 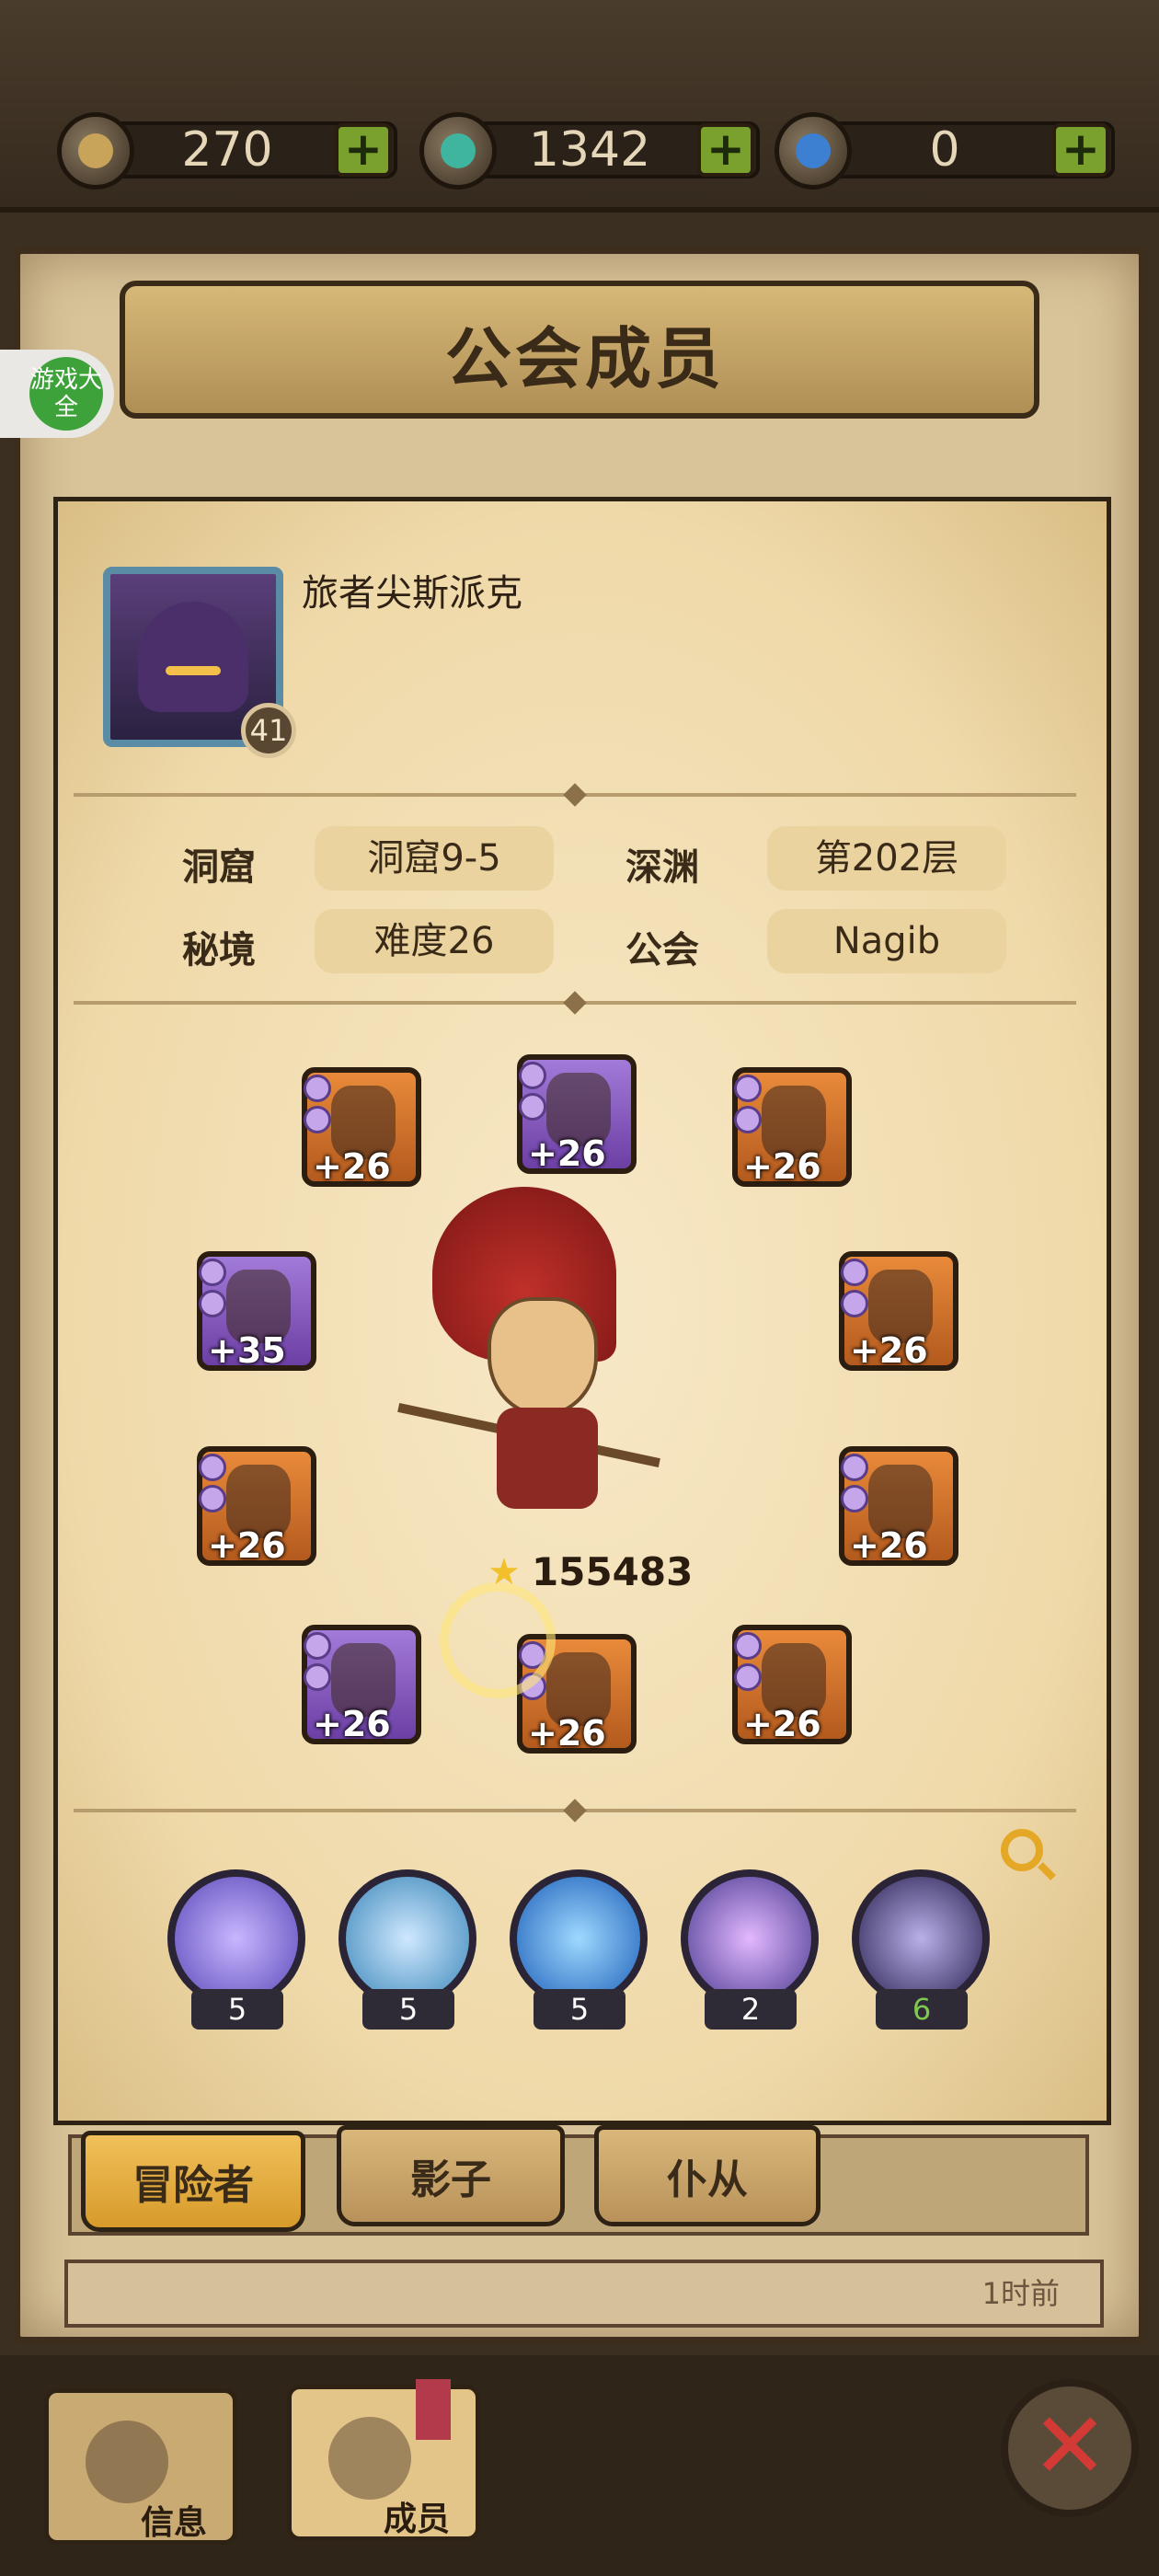 I want to click on gem-amount: 0, so click(x=944, y=150).